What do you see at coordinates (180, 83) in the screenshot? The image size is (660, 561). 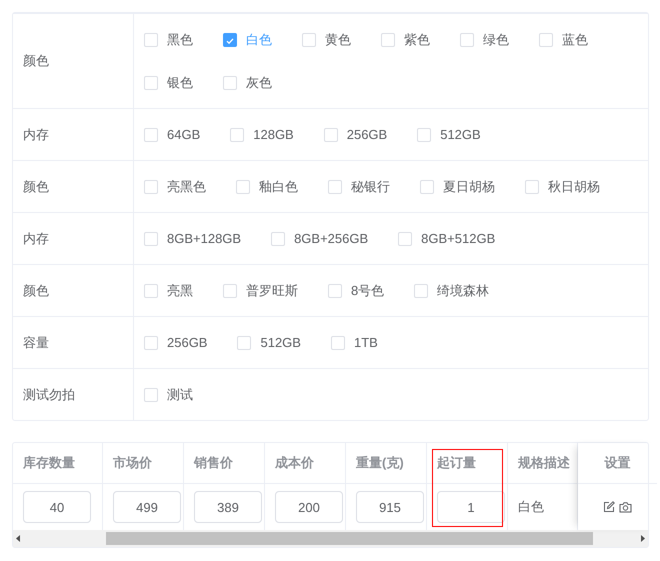 I see `checkbox-label: 银色` at bounding box center [180, 83].